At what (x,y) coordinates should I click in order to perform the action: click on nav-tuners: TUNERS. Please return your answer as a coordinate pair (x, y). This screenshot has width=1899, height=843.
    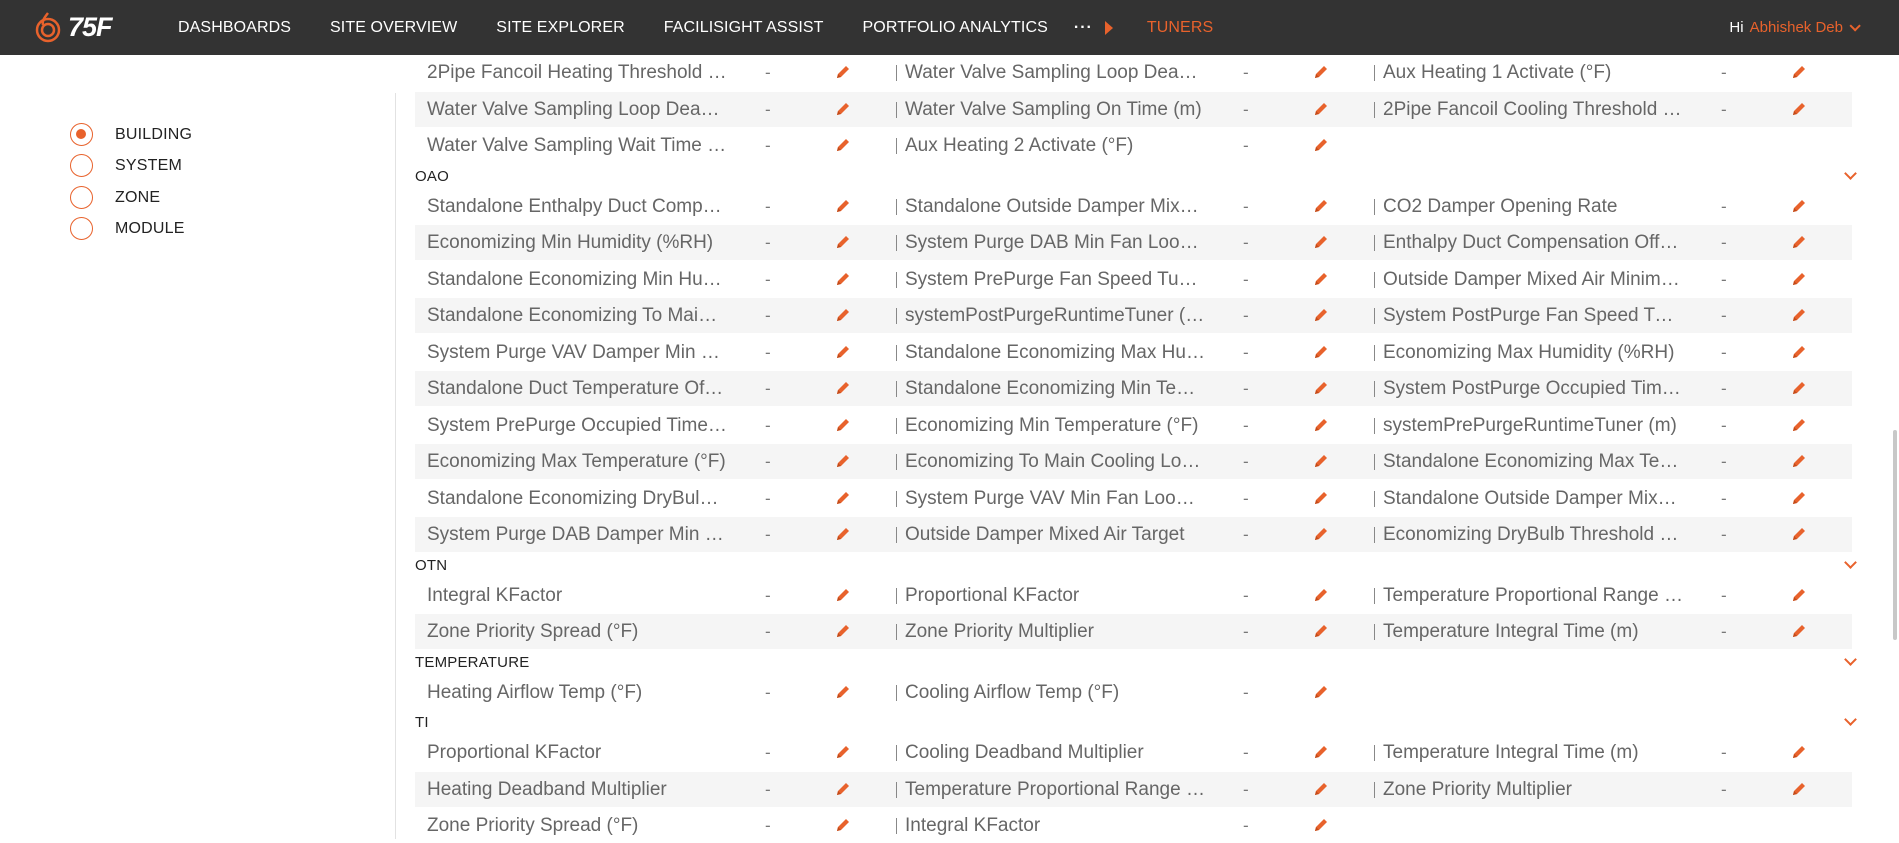
    Looking at the image, I should click on (1180, 28).